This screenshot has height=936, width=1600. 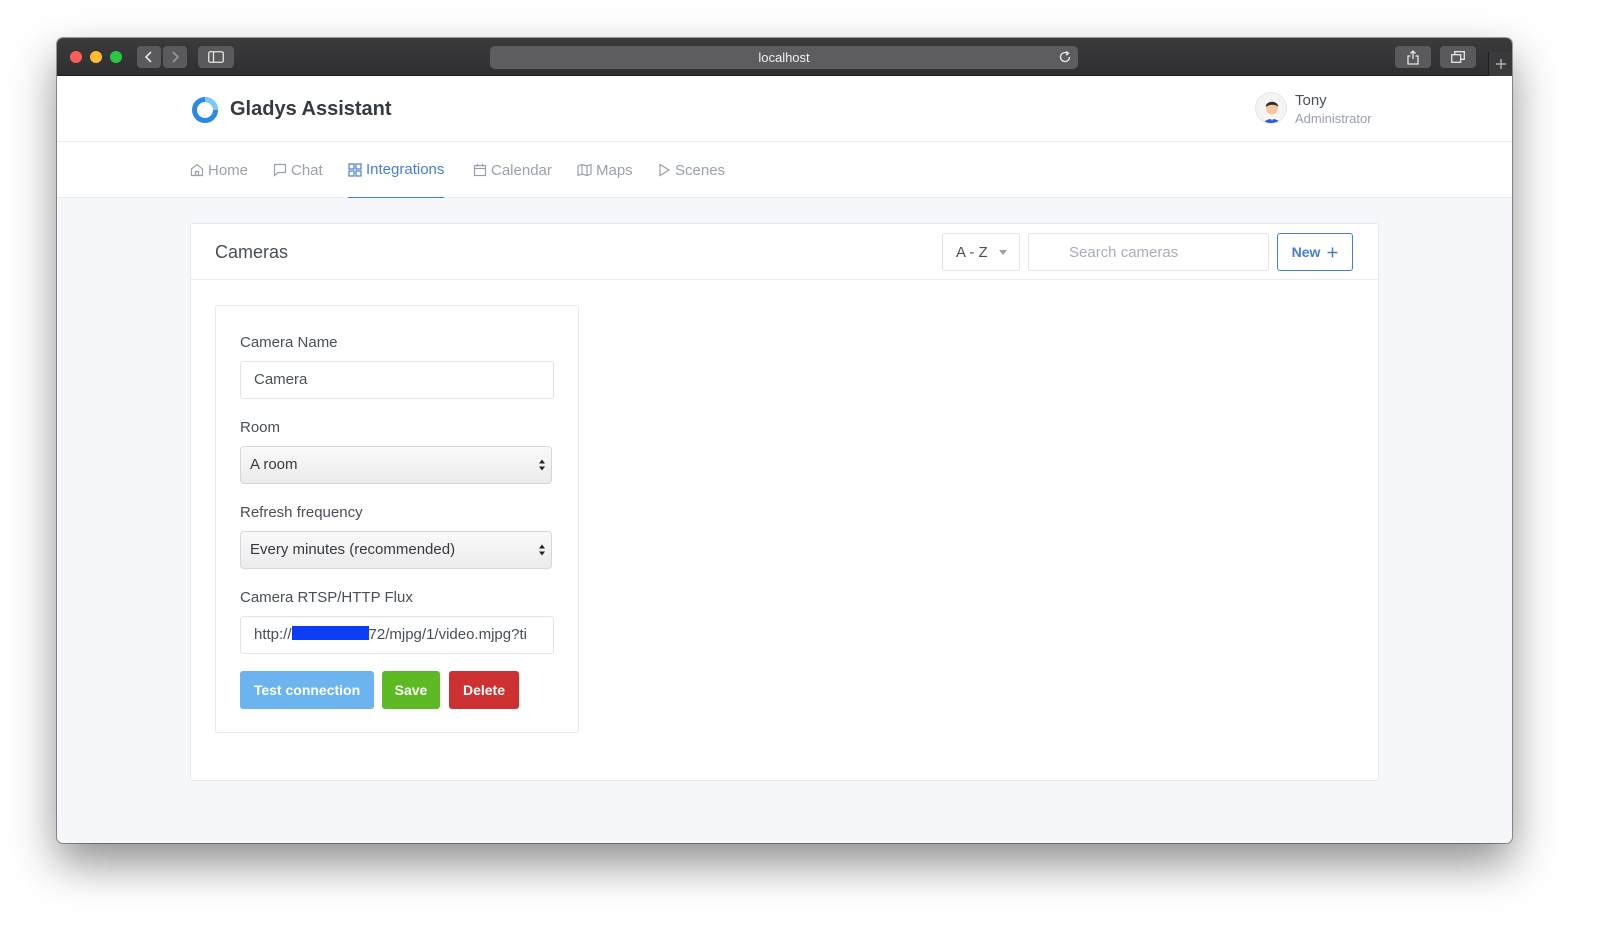 I want to click on tabs-icon, so click(x=1458, y=57).